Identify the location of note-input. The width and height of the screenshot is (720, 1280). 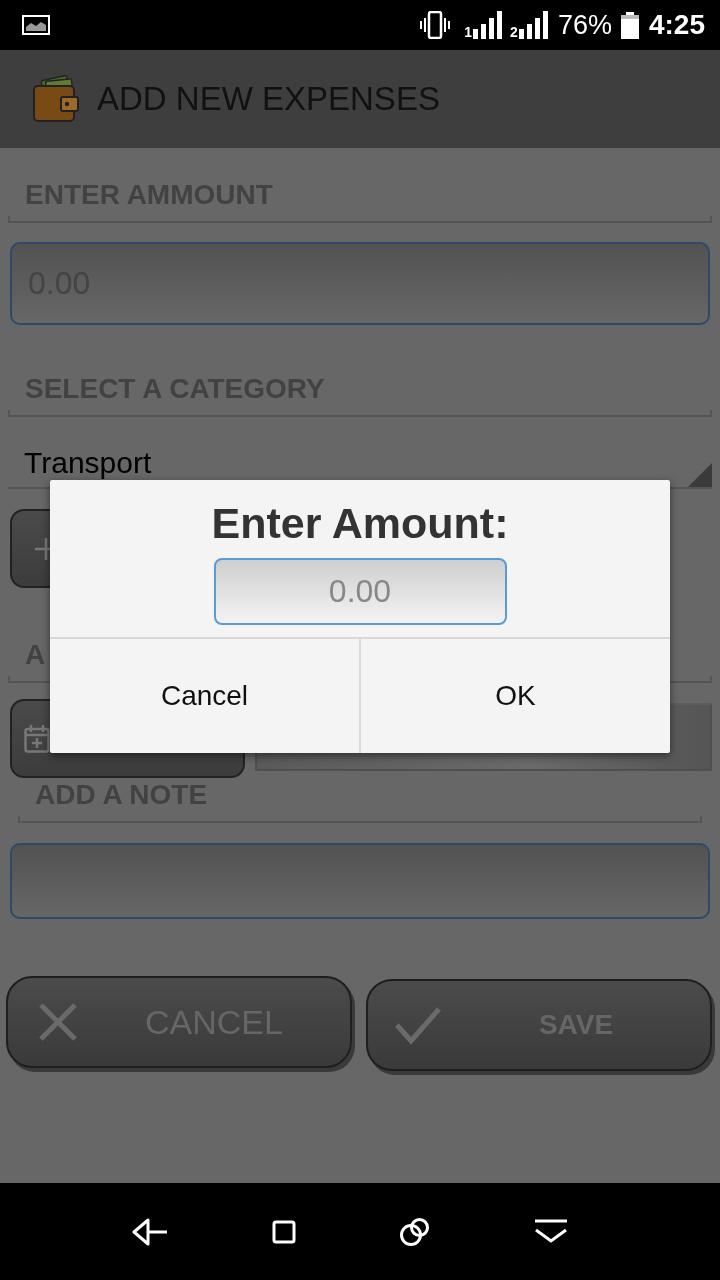
(360, 881).